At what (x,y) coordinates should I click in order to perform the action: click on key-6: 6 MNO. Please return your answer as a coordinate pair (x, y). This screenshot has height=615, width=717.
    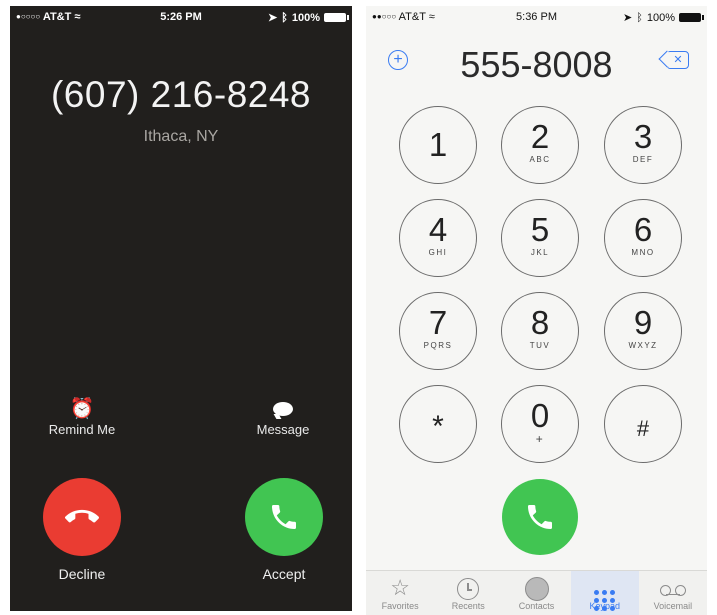
    Looking at the image, I should click on (643, 238).